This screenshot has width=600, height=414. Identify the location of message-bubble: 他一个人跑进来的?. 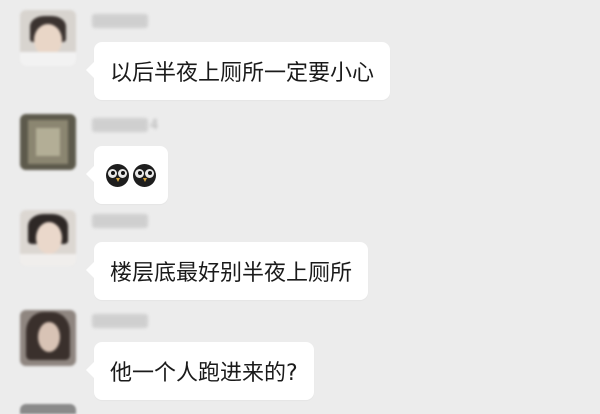
(200, 371).